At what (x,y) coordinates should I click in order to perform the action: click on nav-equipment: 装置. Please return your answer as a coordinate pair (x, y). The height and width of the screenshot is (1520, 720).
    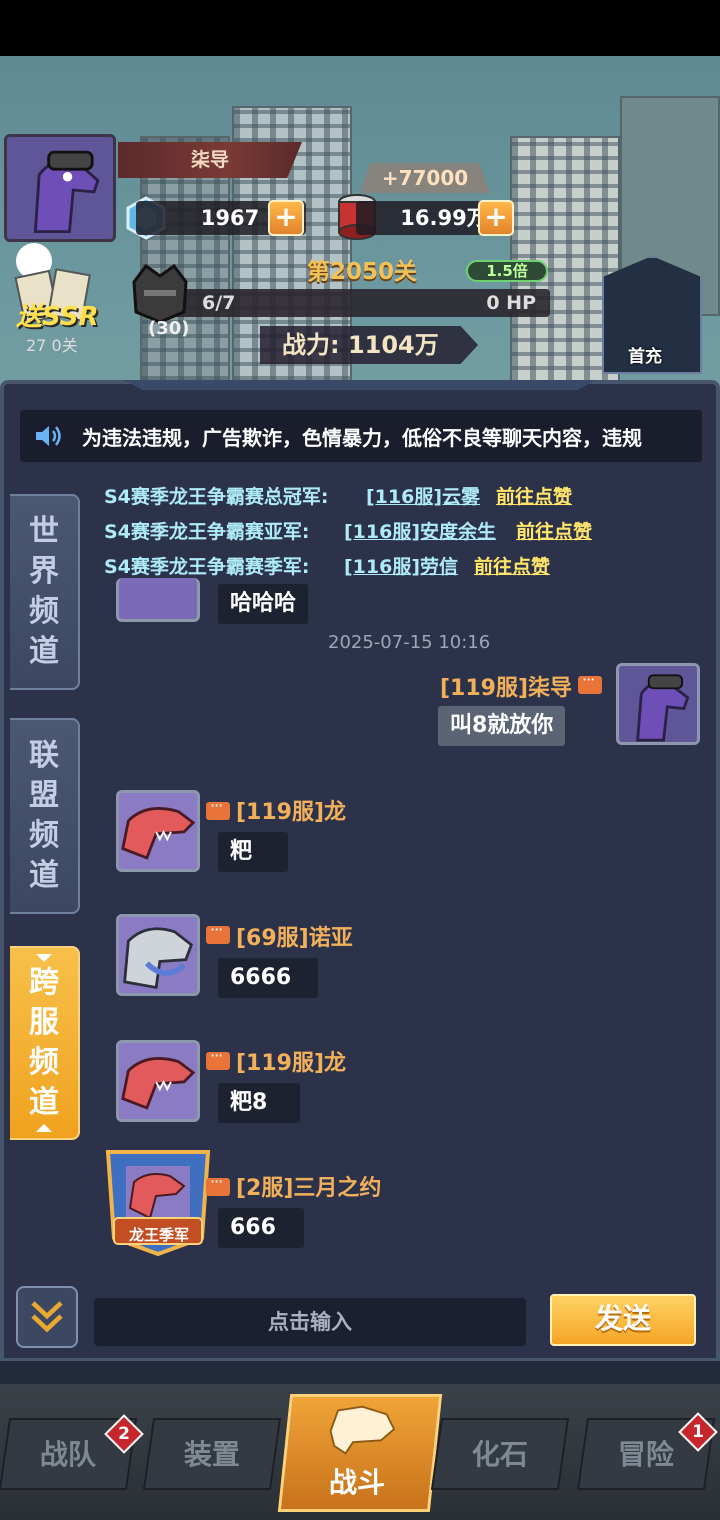
    Looking at the image, I should click on (212, 1454).